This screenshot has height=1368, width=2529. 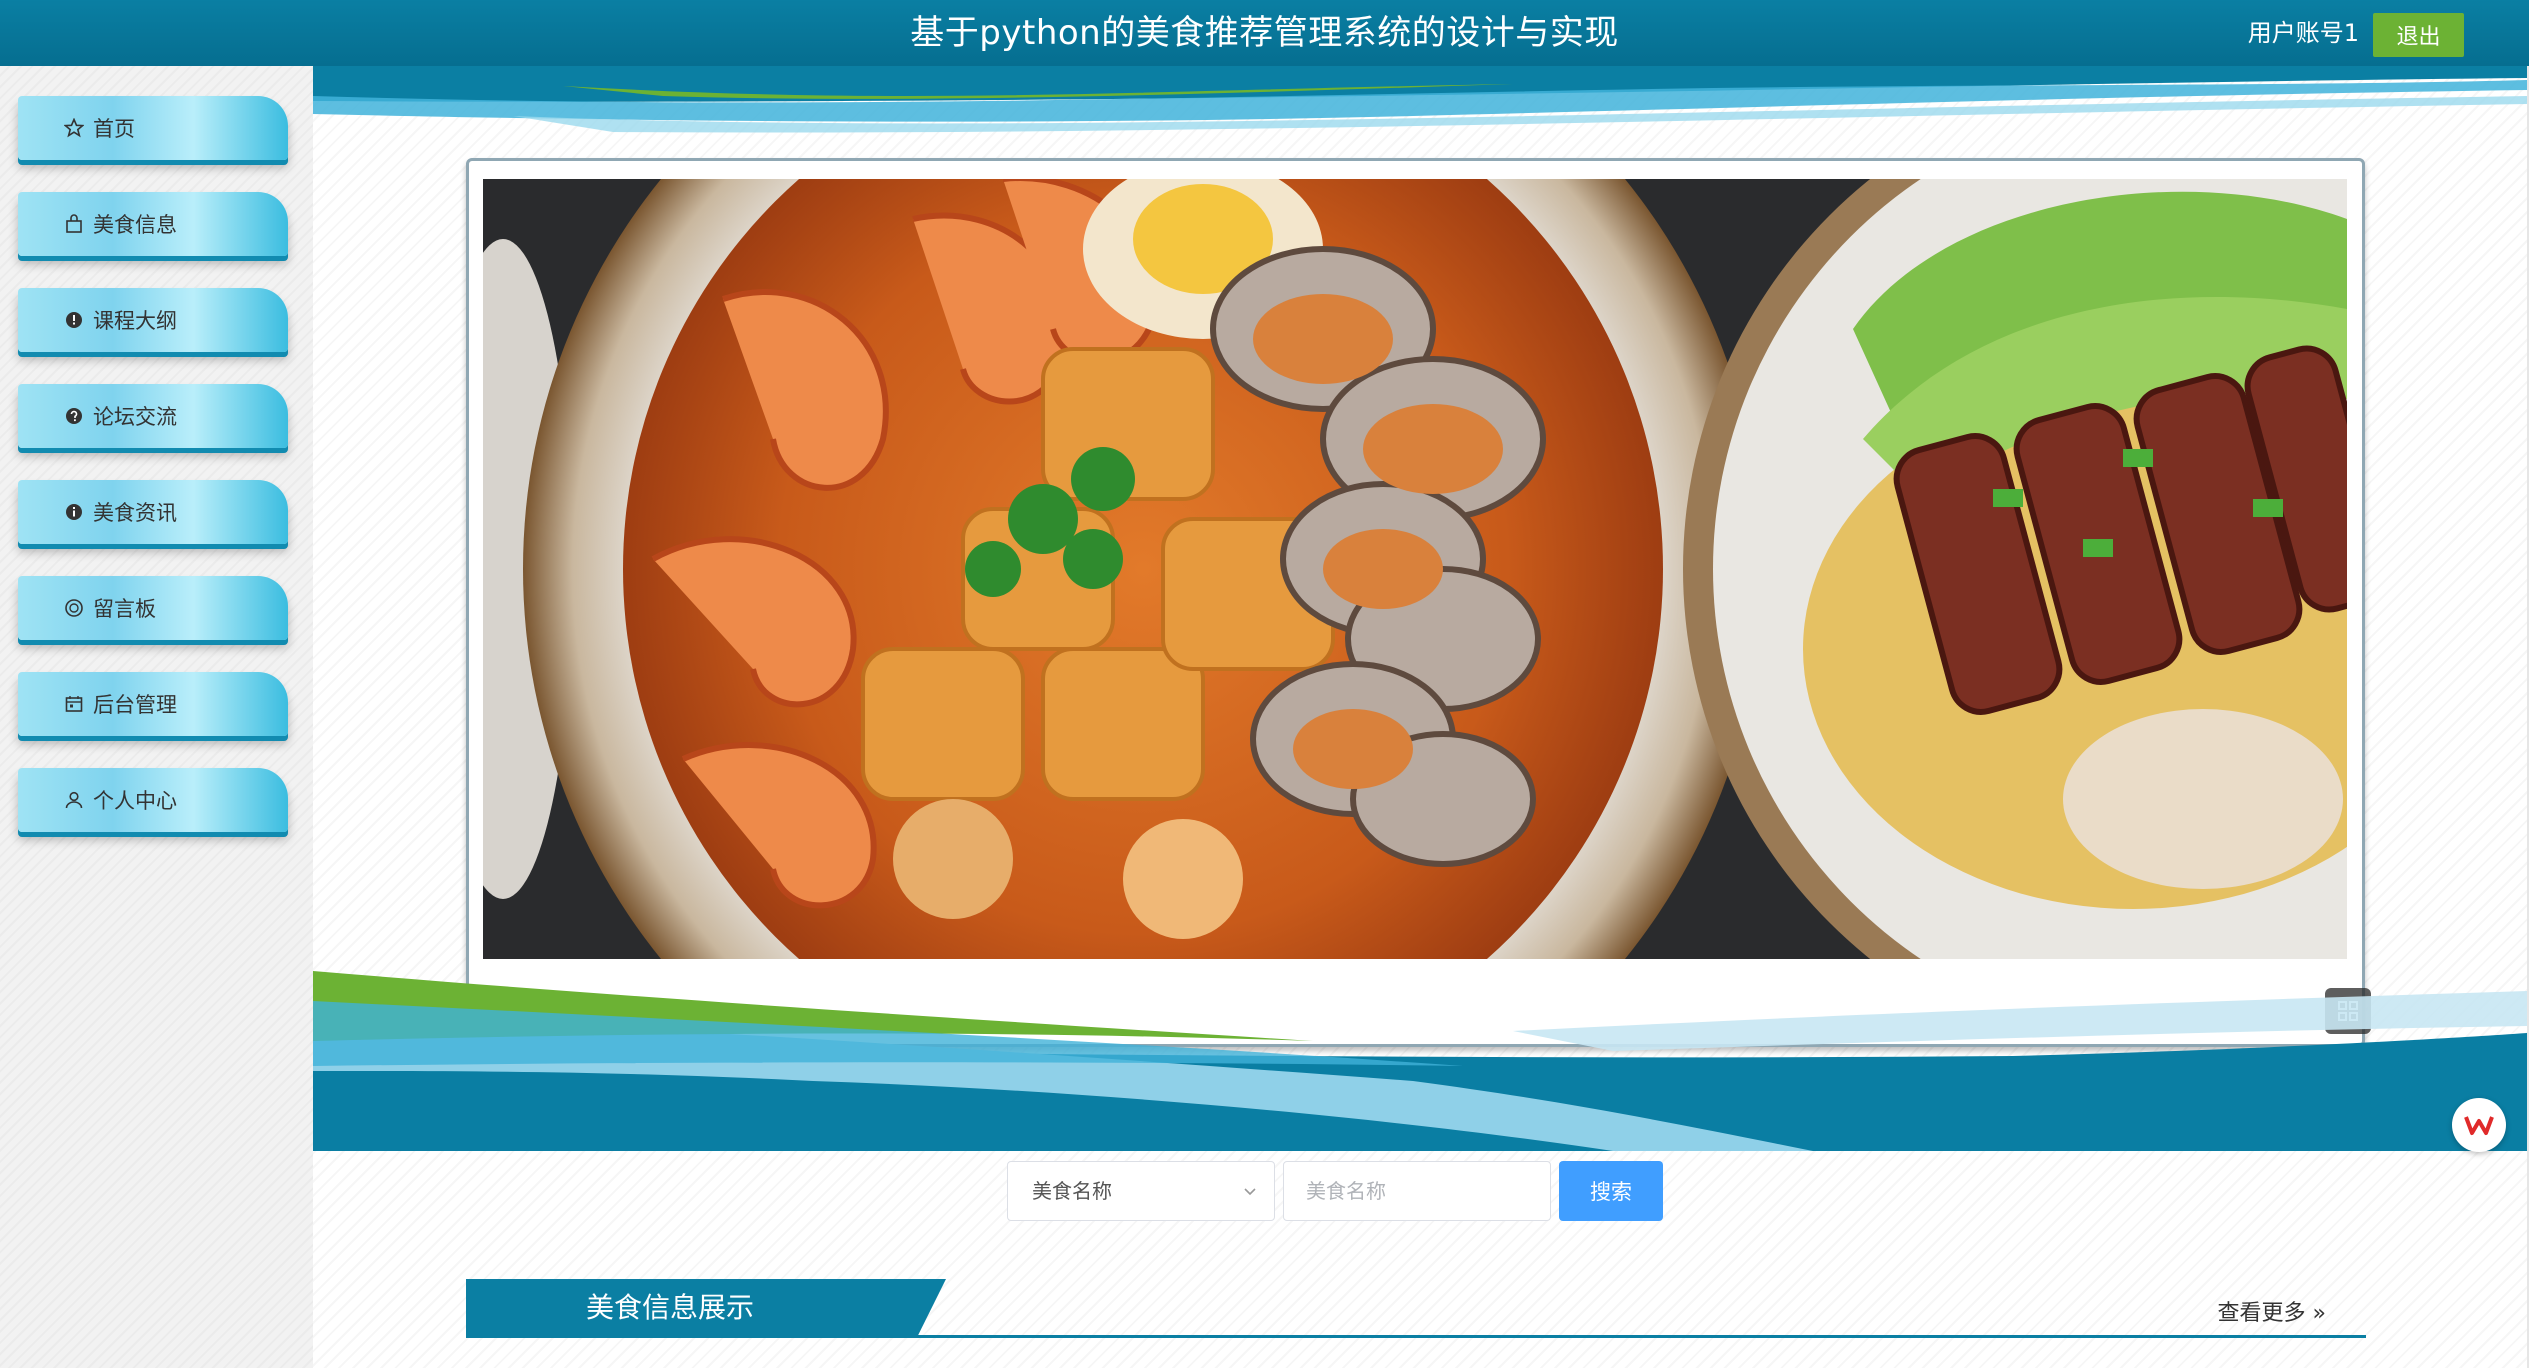 What do you see at coordinates (2303, 33) in the screenshot?
I see `current-user: 用户账号1` at bounding box center [2303, 33].